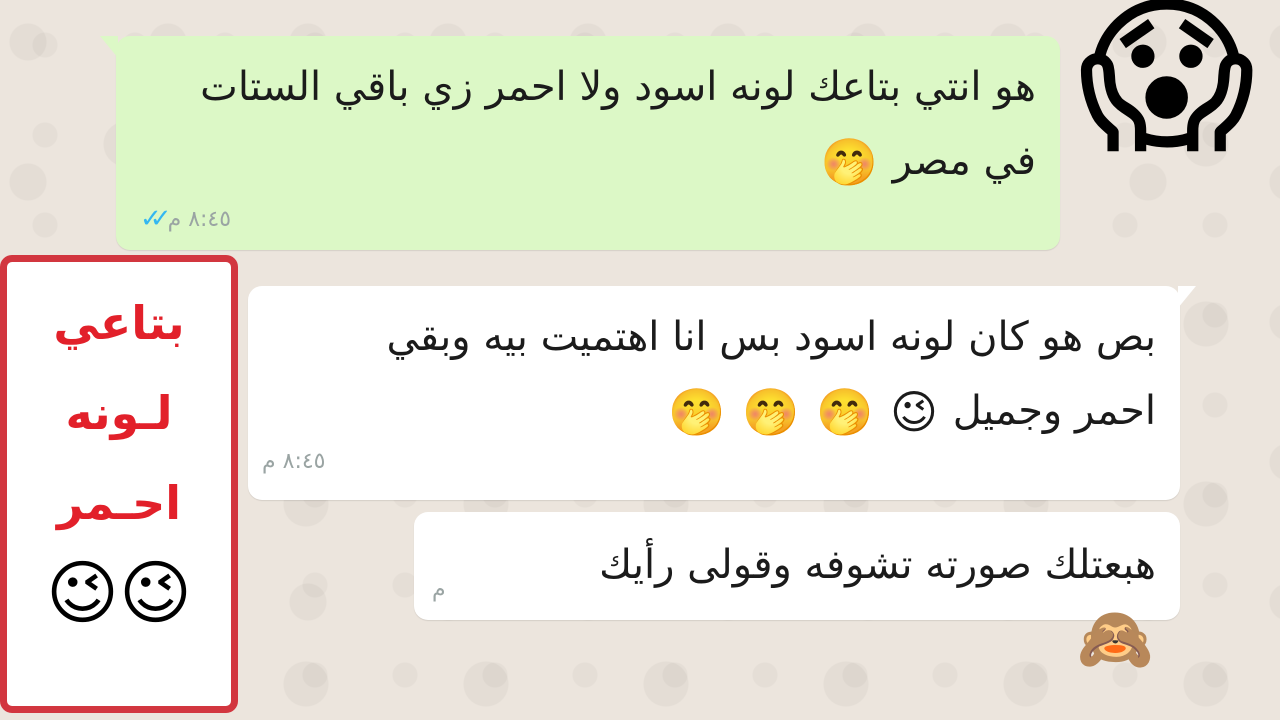 This screenshot has width=1280, height=720. Describe the element at coordinates (877, 565) in the screenshot. I see `message-text: هبعتلك صورته تشوفه وقولى رأيك` at that location.